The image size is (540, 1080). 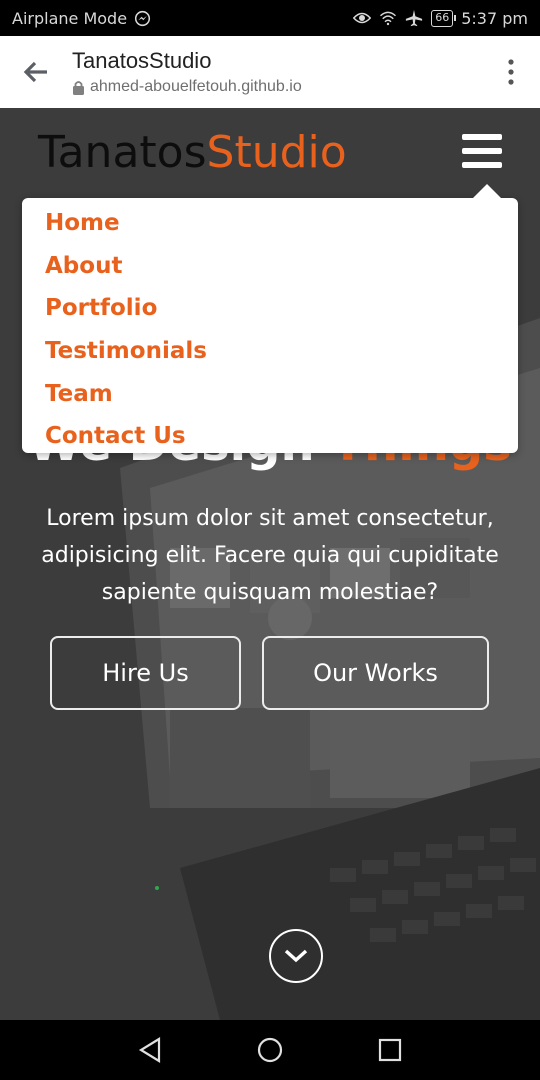 I want to click on eye-icon, so click(x=362, y=18).